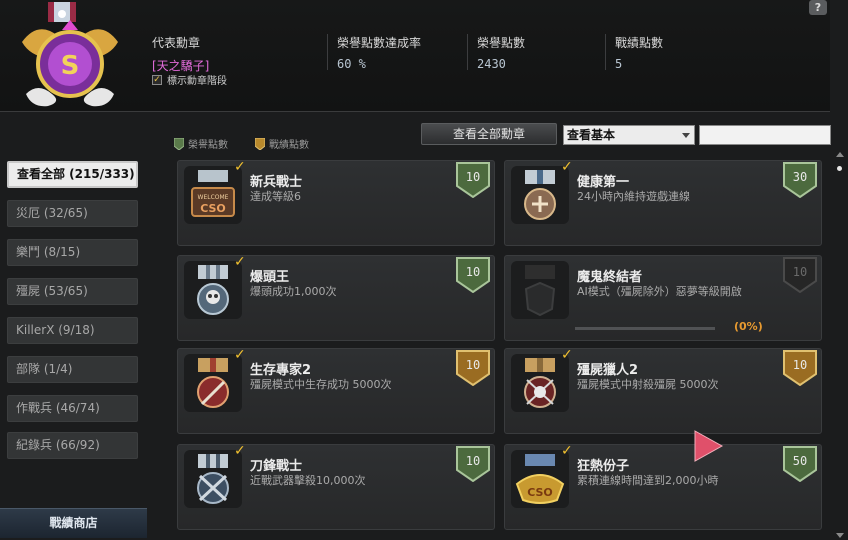  Describe the element at coordinates (72, 252) in the screenshot. I see `category-fun: 樂鬥 (8/15)` at that location.